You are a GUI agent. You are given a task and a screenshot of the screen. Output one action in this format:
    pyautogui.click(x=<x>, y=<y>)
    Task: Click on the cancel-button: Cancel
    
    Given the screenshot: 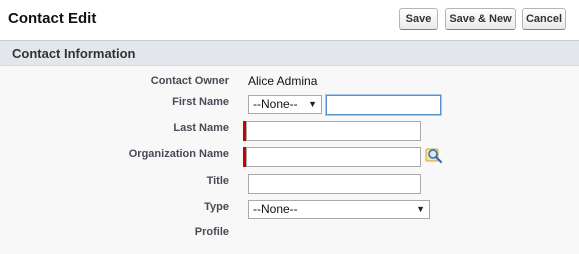 What is the action you would take?
    pyautogui.click(x=544, y=19)
    